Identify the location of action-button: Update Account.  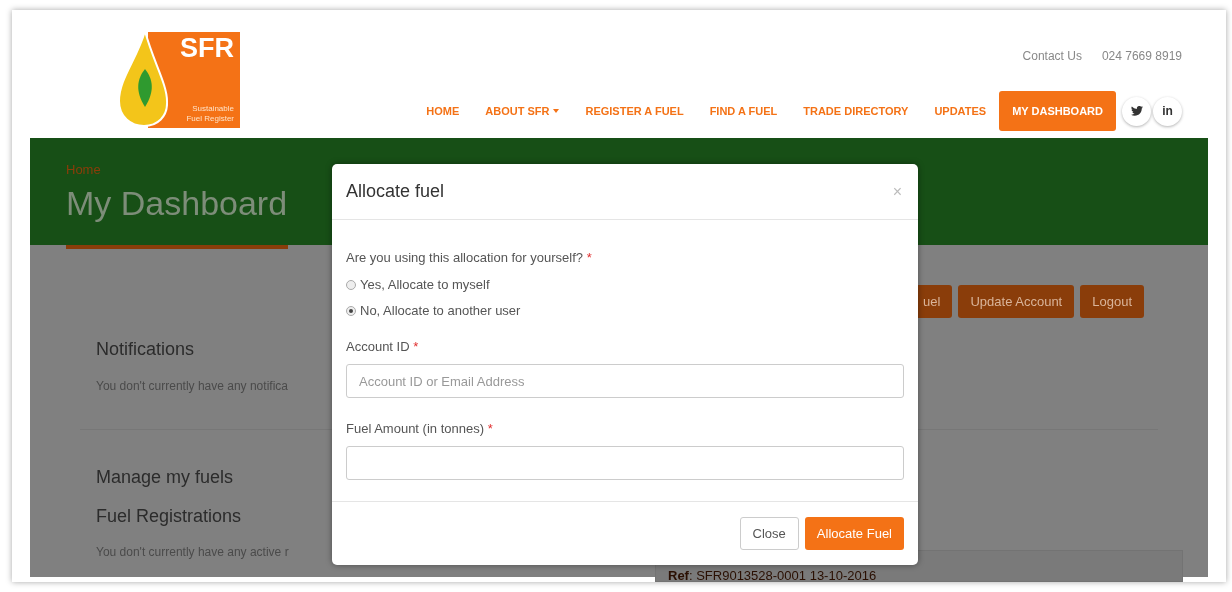
(1016, 301).